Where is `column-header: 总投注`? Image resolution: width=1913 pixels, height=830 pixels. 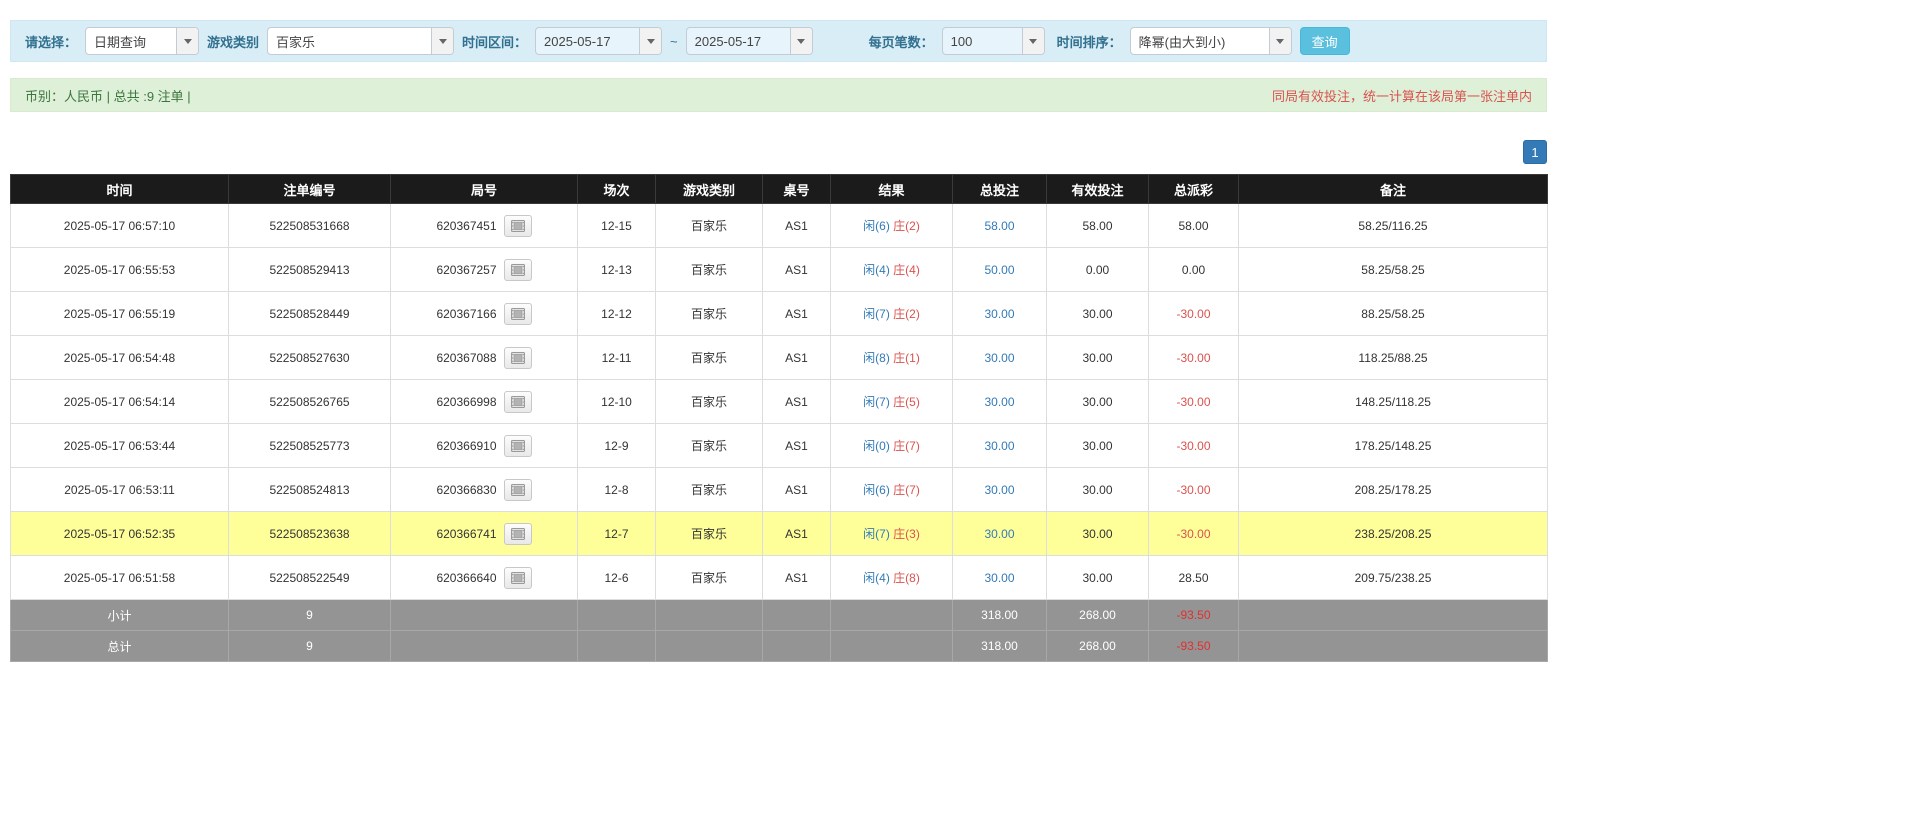 column-header: 总投注 is located at coordinates (999, 189).